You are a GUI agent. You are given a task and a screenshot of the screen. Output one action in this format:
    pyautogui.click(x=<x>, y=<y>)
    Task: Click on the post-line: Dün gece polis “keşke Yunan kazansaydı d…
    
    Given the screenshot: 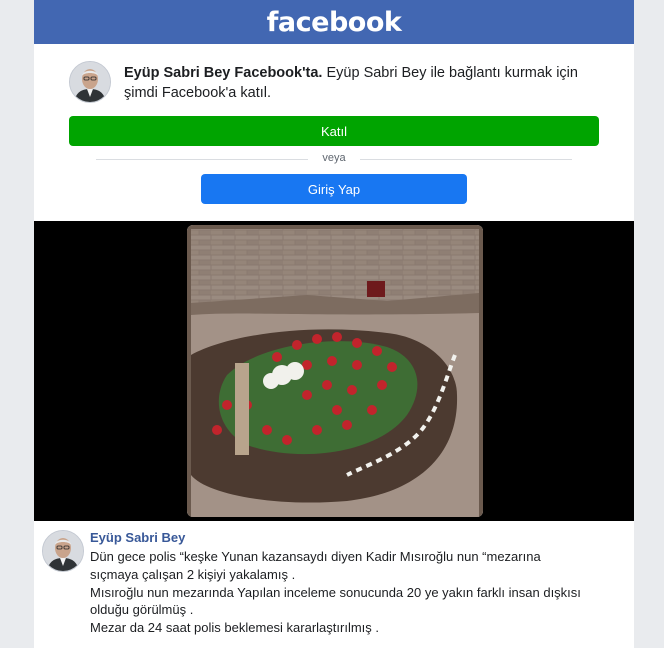 What is the action you would take?
    pyautogui.click(x=315, y=556)
    